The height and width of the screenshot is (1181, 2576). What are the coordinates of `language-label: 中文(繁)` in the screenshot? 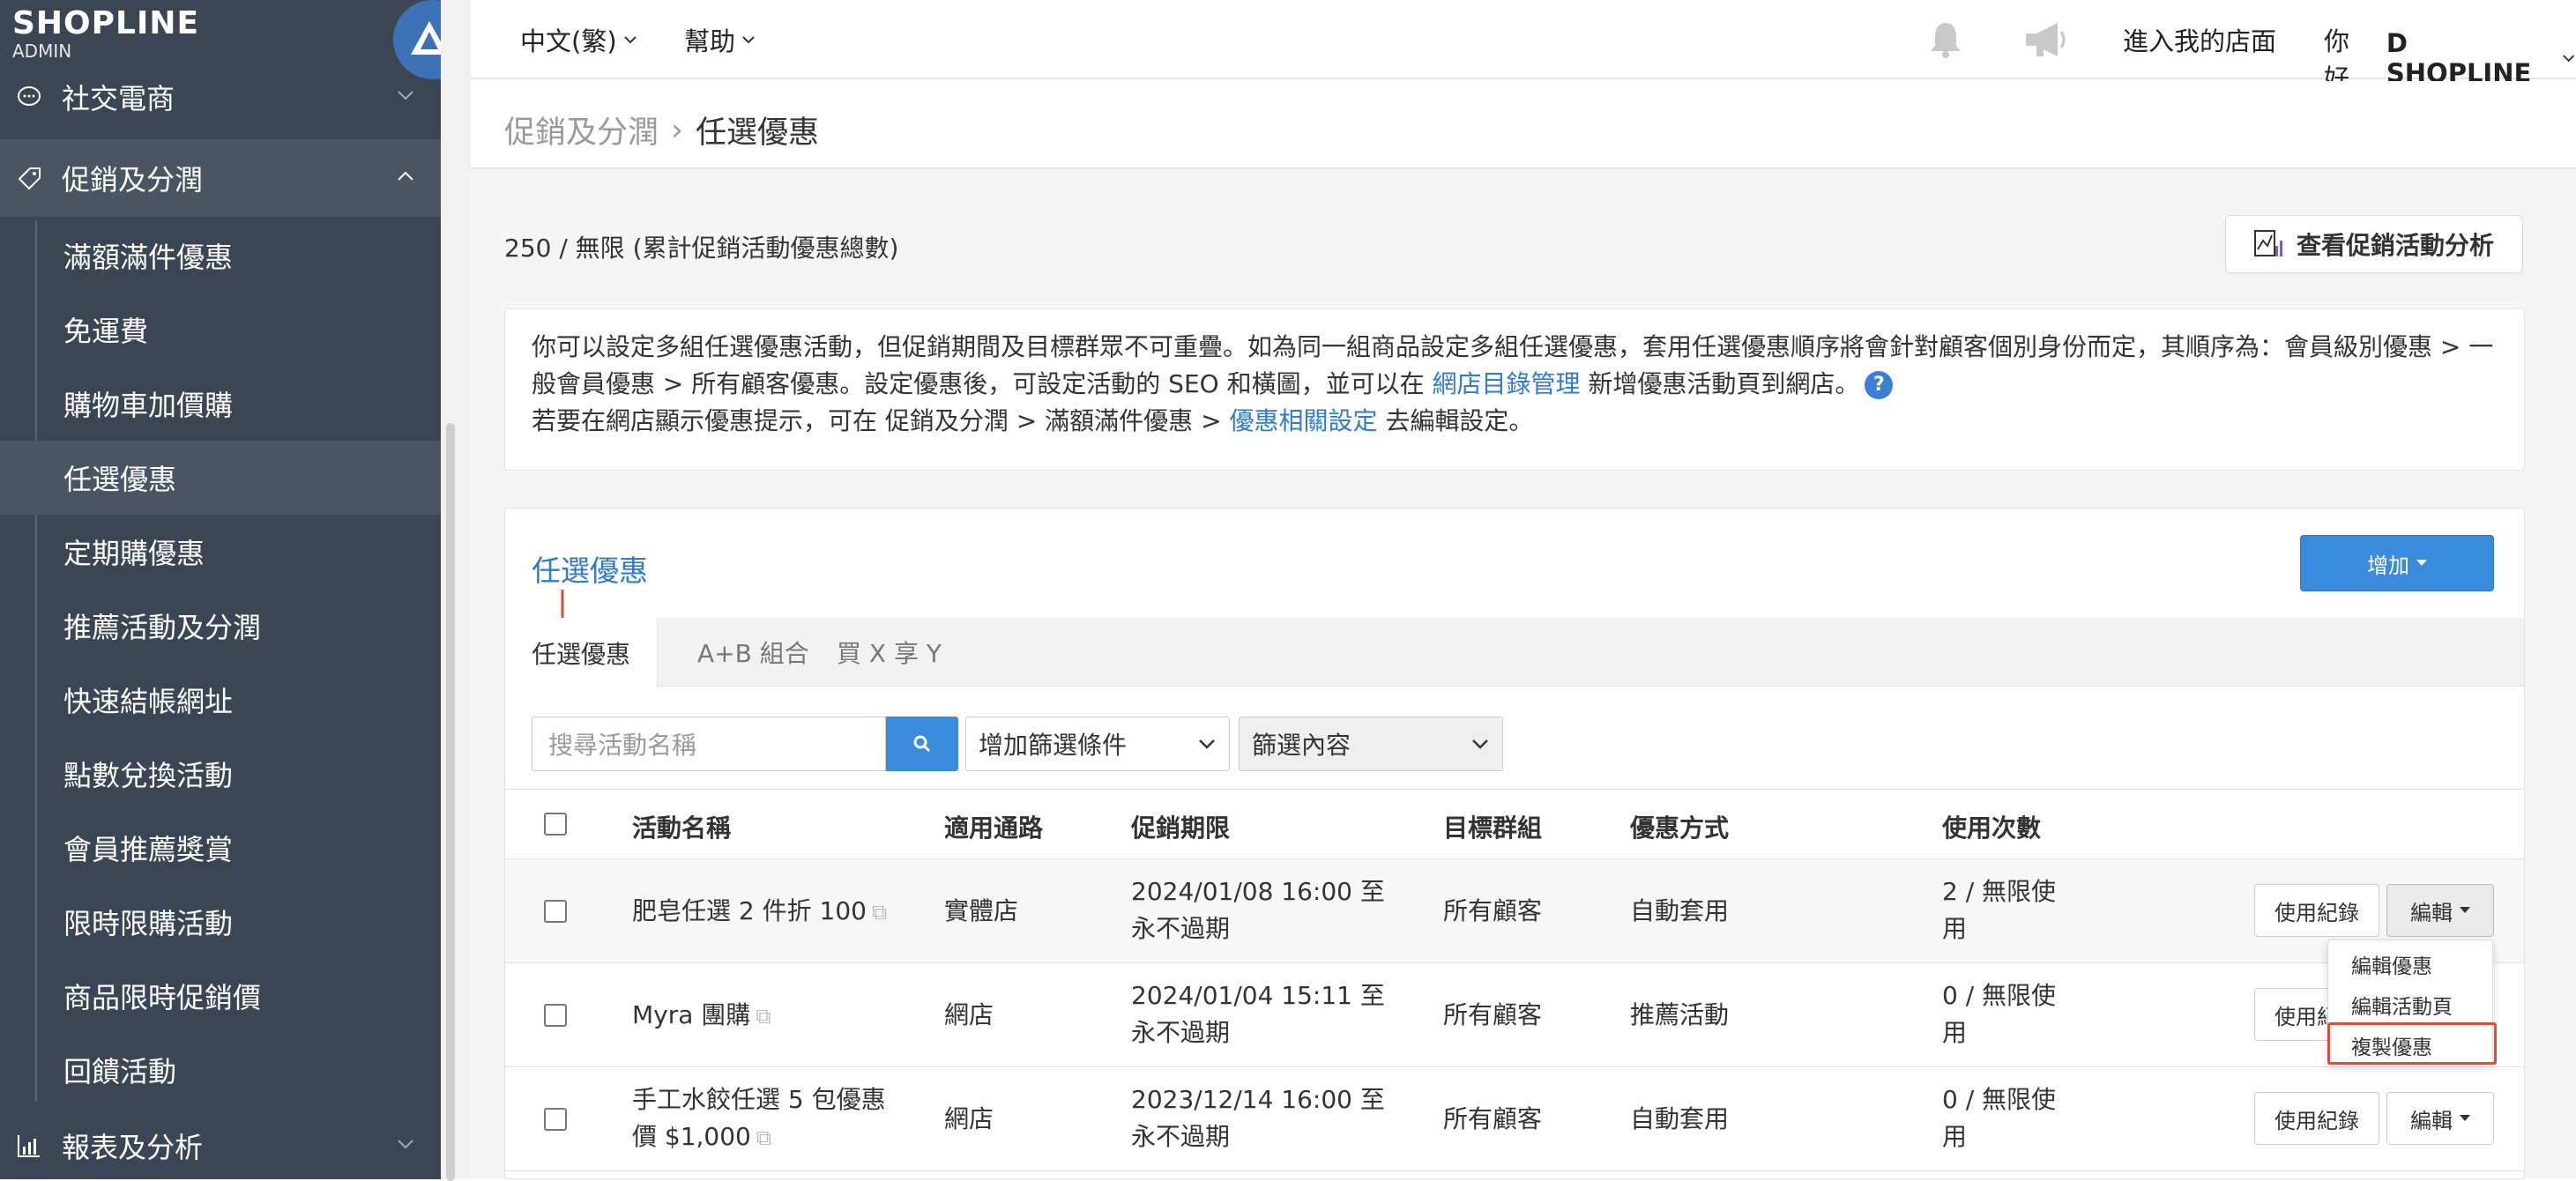 It's located at (568, 41).